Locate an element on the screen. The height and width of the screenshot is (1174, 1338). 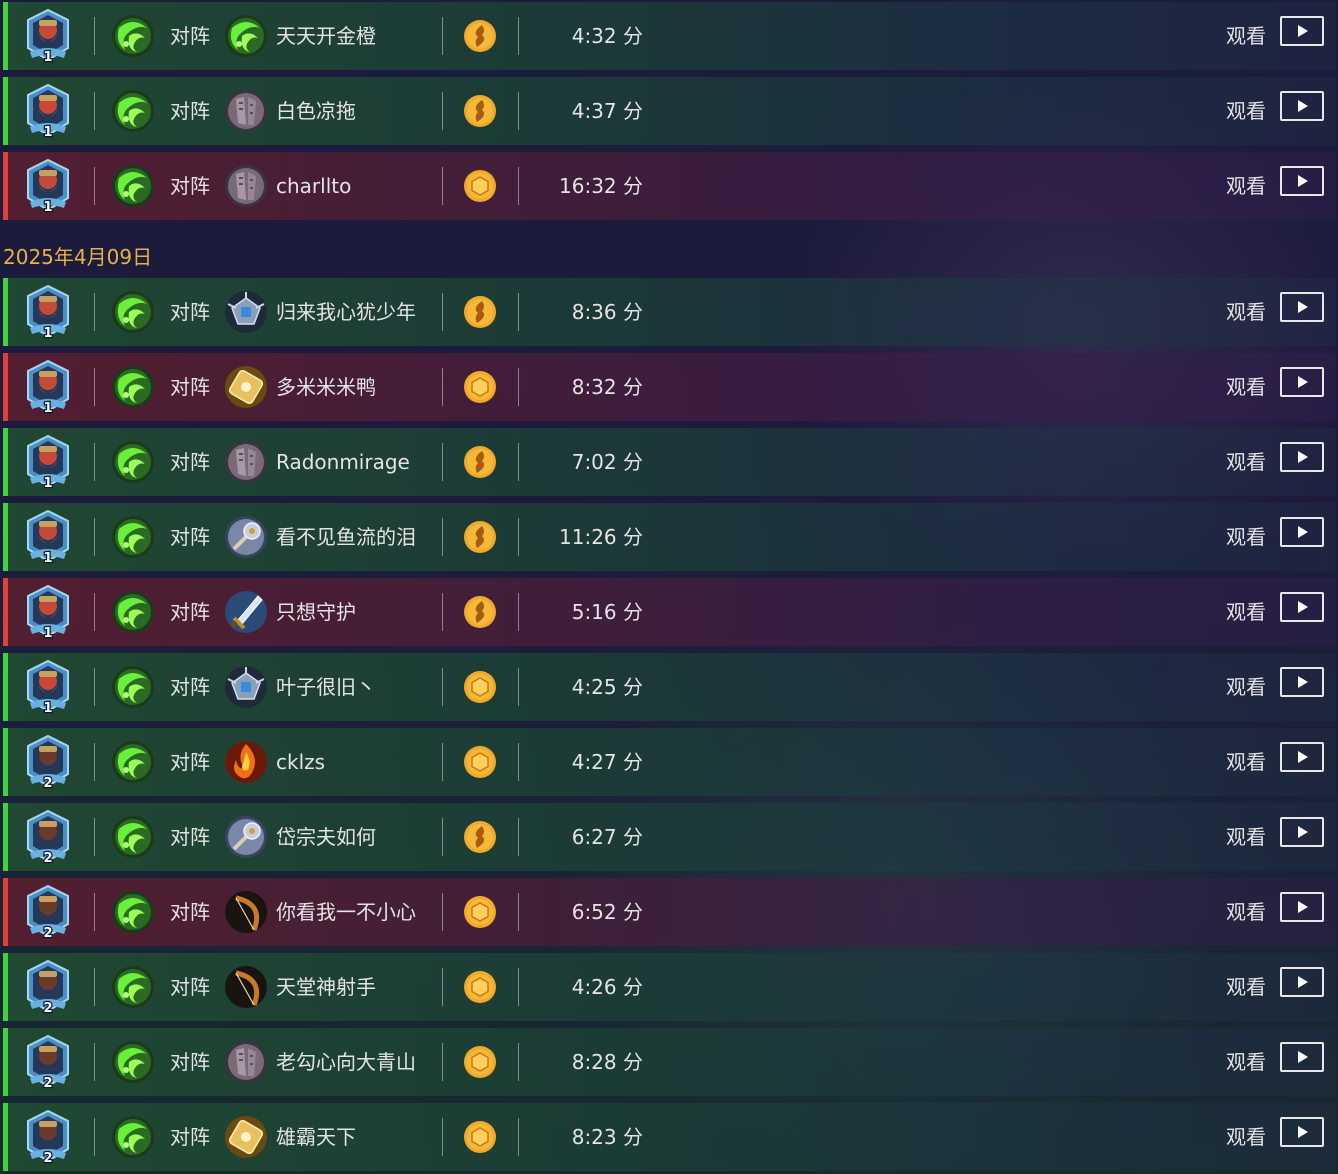
opponent-name: 只想守护 is located at coordinates (316, 612).